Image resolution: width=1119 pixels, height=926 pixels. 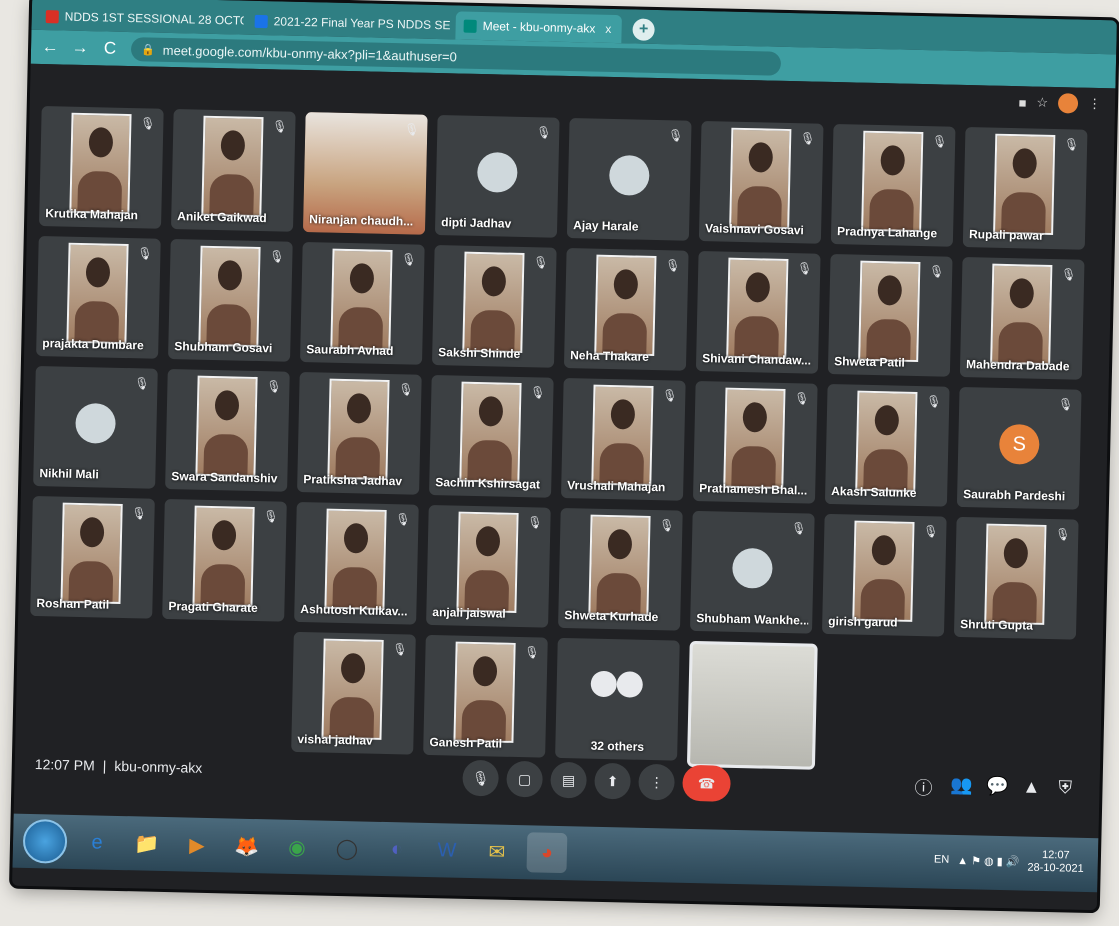 I want to click on camera-indicator-icon: ■, so click(x=1022, y=102).